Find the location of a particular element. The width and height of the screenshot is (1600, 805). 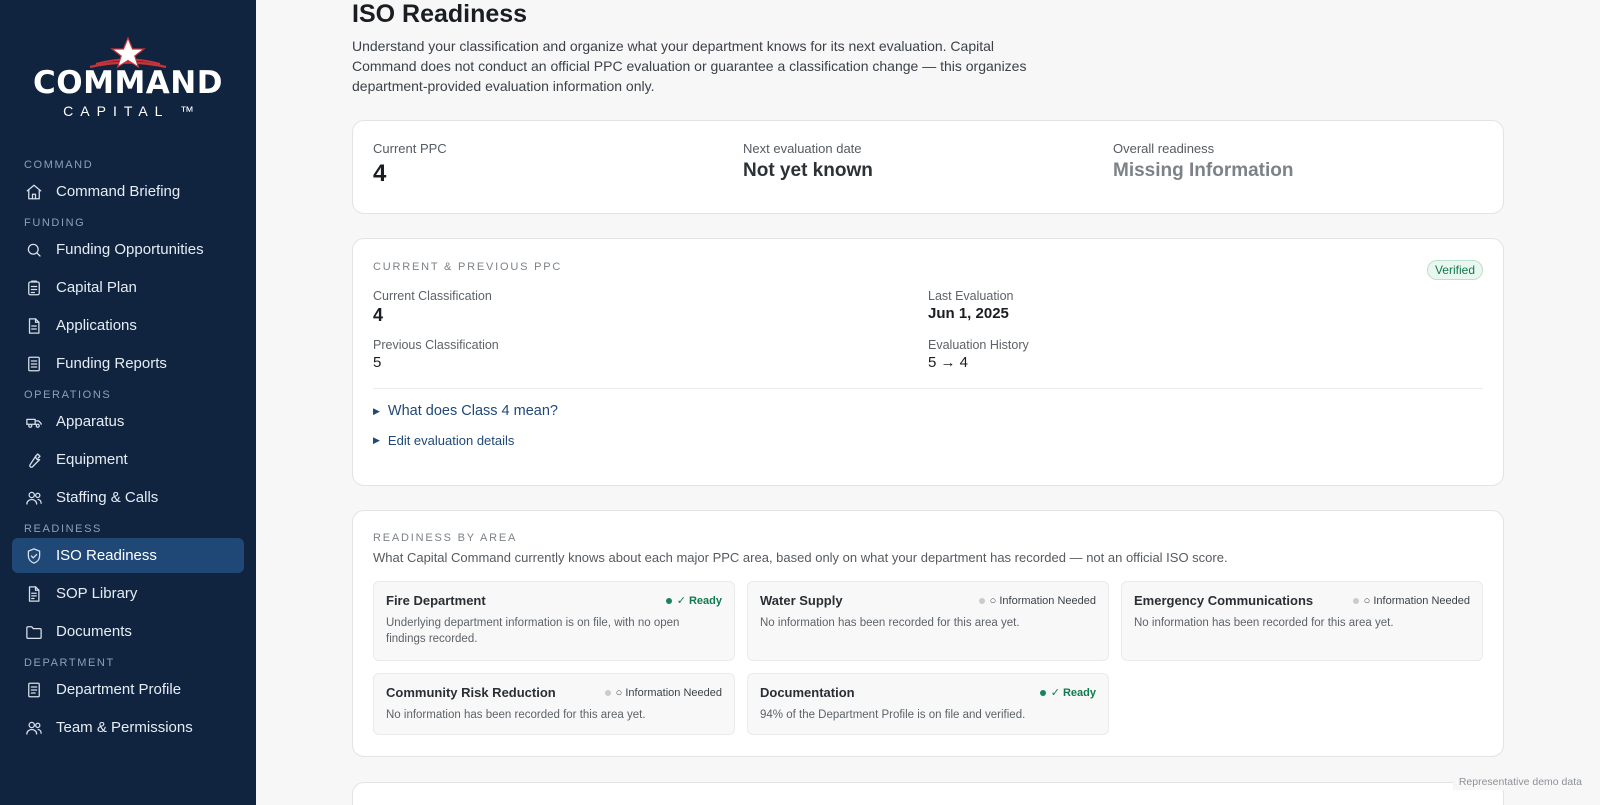

sidebar-item-funding-opportunities: Funding Opportunities is located at coordinates (128, 249).